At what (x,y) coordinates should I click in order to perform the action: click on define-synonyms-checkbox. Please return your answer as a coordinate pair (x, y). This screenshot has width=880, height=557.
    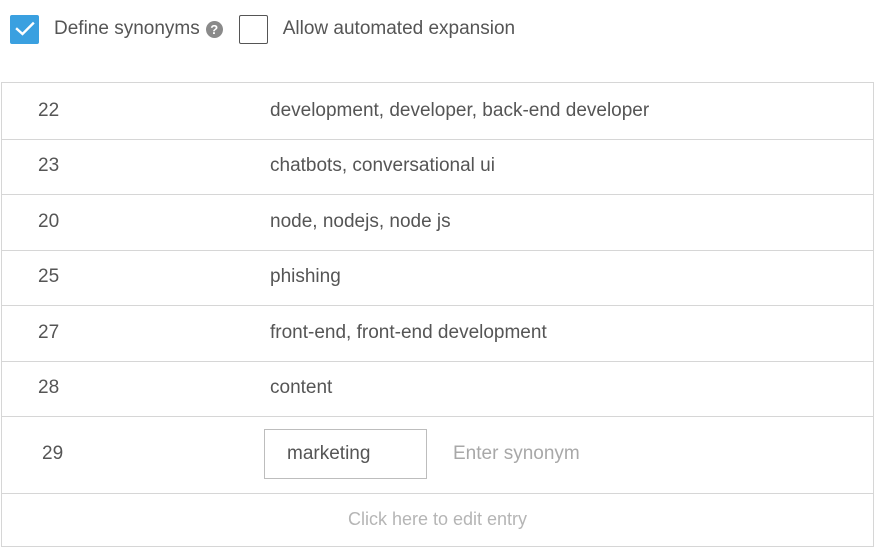
    Looking at the image, I should click on (24, 29).